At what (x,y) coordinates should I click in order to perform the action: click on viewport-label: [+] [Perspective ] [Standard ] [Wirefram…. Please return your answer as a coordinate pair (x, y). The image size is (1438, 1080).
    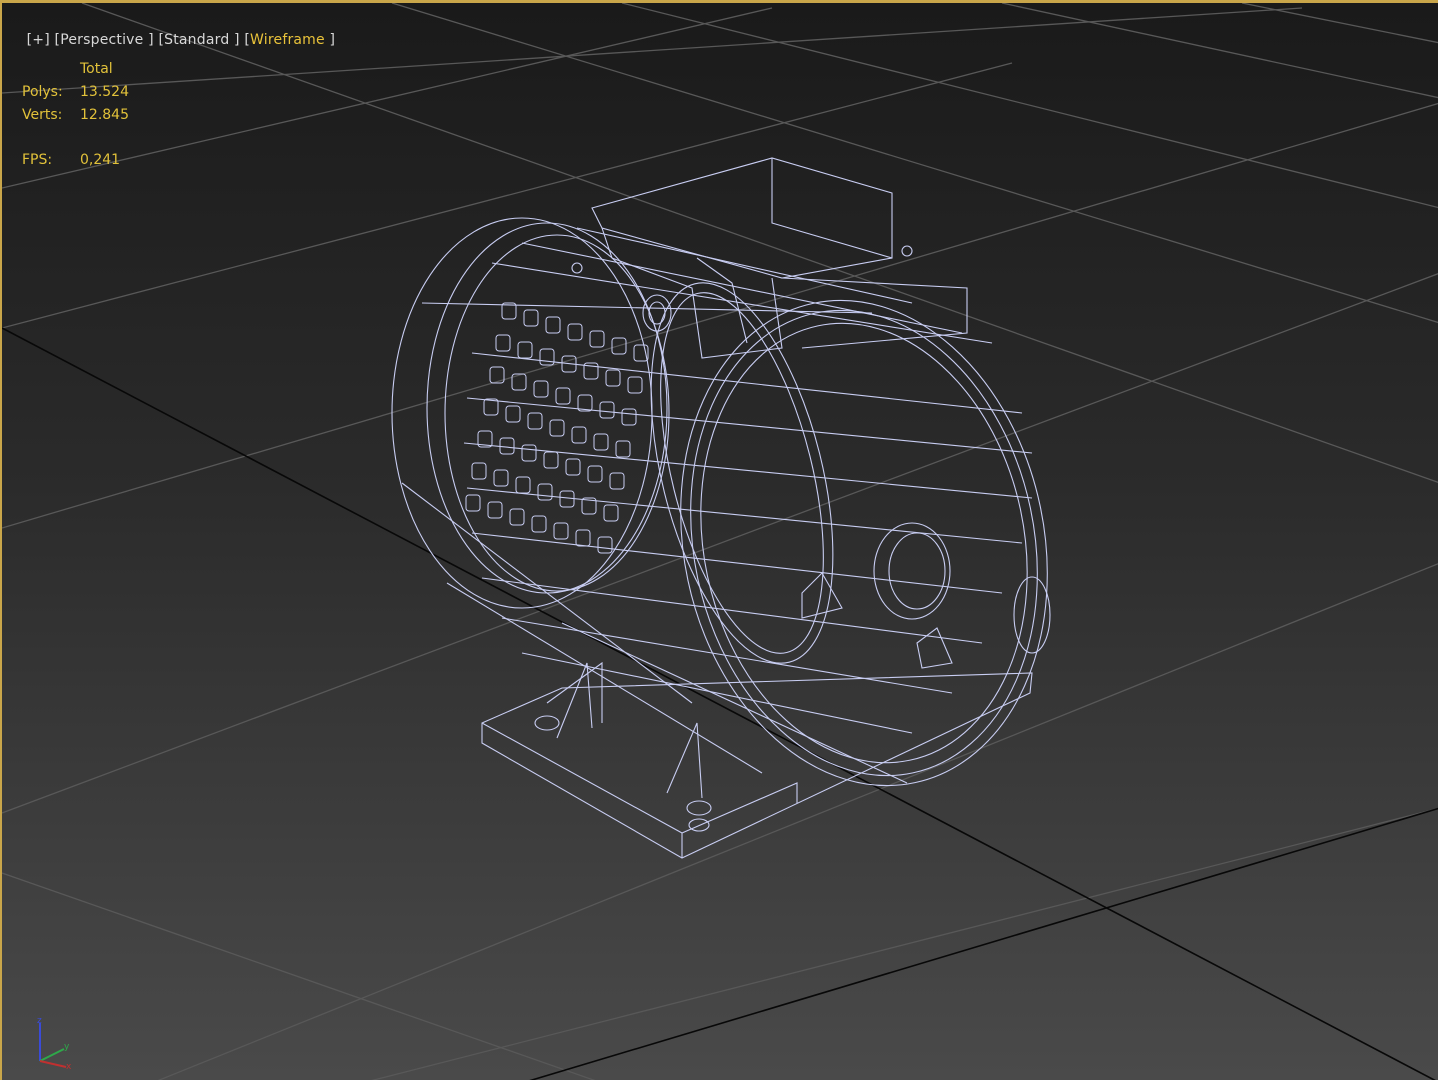
    Looking at the image, I should click on (171, 40).